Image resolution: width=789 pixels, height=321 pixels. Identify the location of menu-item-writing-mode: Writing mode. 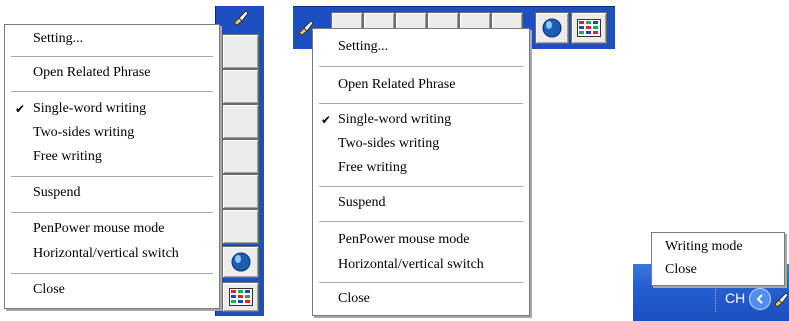
(718, 247).